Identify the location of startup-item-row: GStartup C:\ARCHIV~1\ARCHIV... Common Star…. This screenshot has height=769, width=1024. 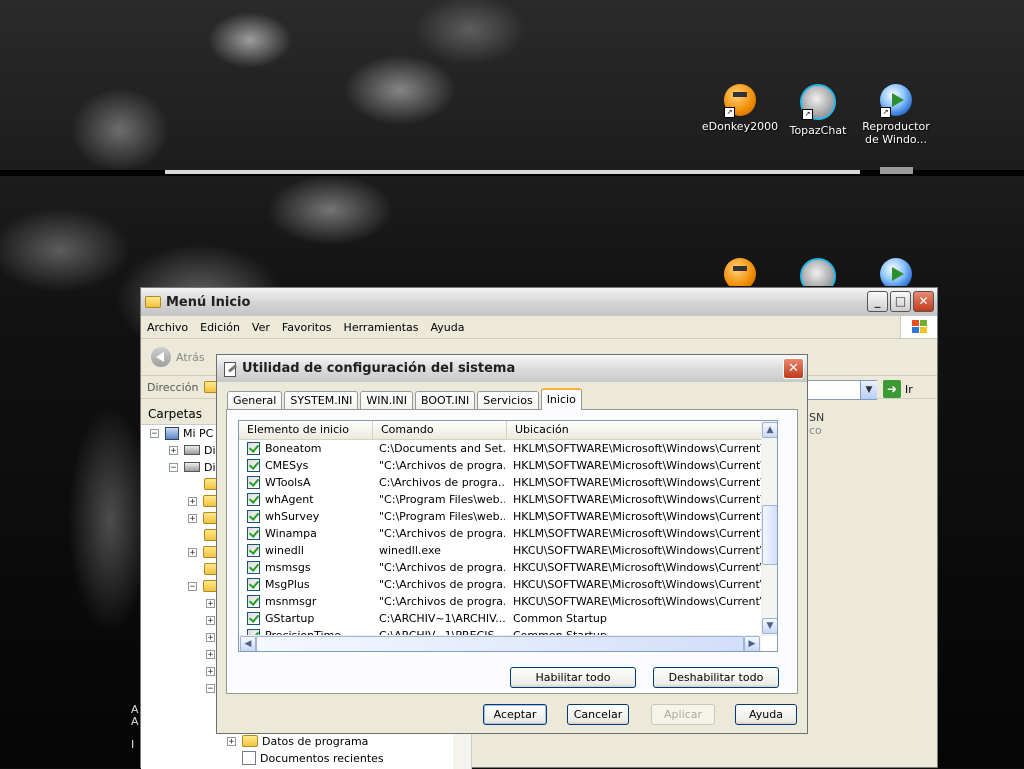
(500, 618).